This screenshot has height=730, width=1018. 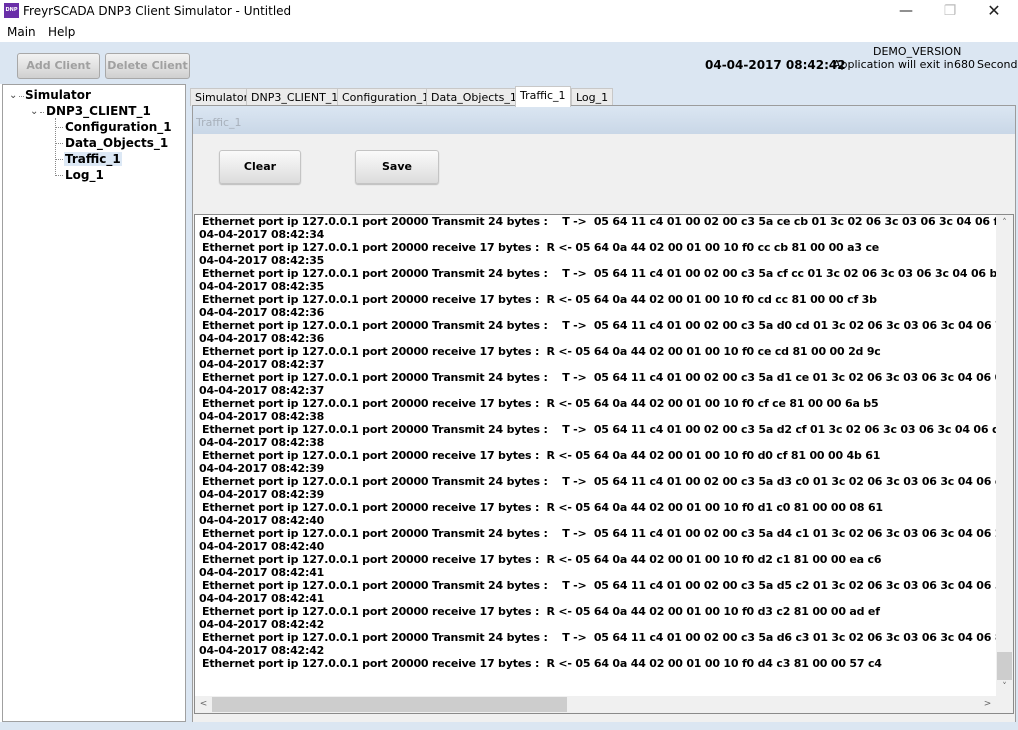 What do you see at coordinates (950, 11) in the screenshot?
I see `maximize-button: ❐` at bounding box center [950, 11].